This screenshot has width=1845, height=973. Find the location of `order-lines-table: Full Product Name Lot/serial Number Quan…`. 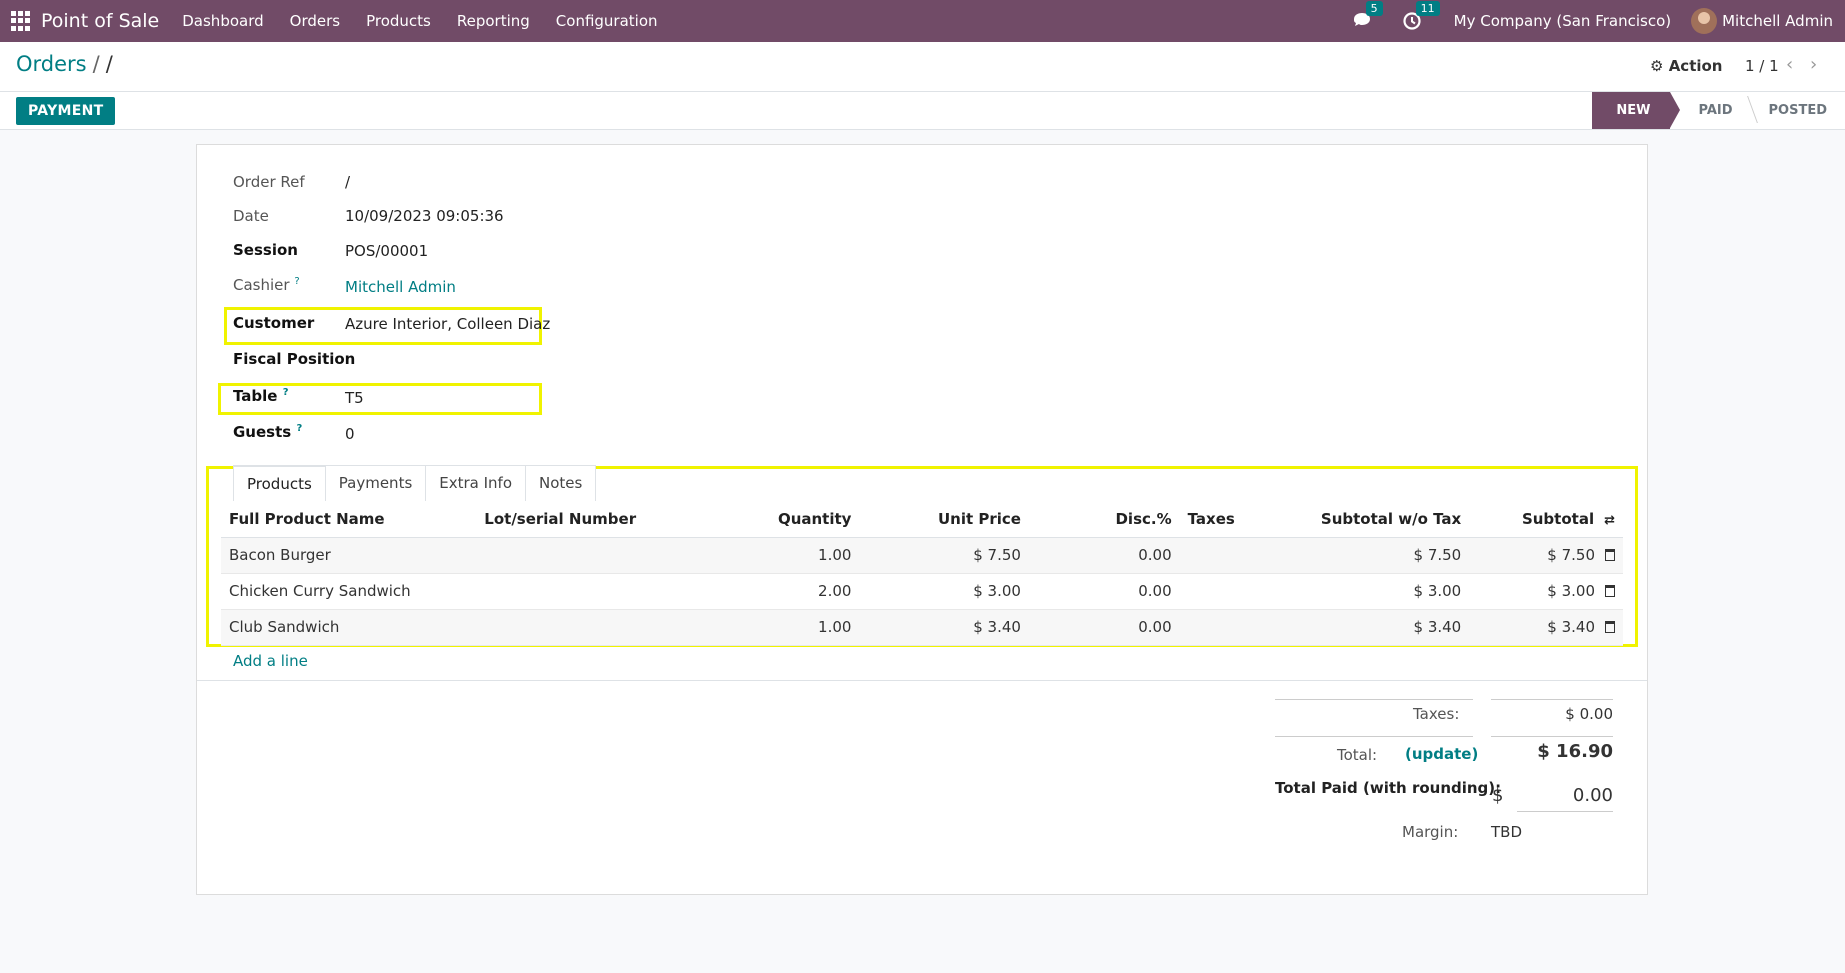

order-lines-table: Full Product Name Lot/serial Number Quan… is located at coordinates (922, 573).